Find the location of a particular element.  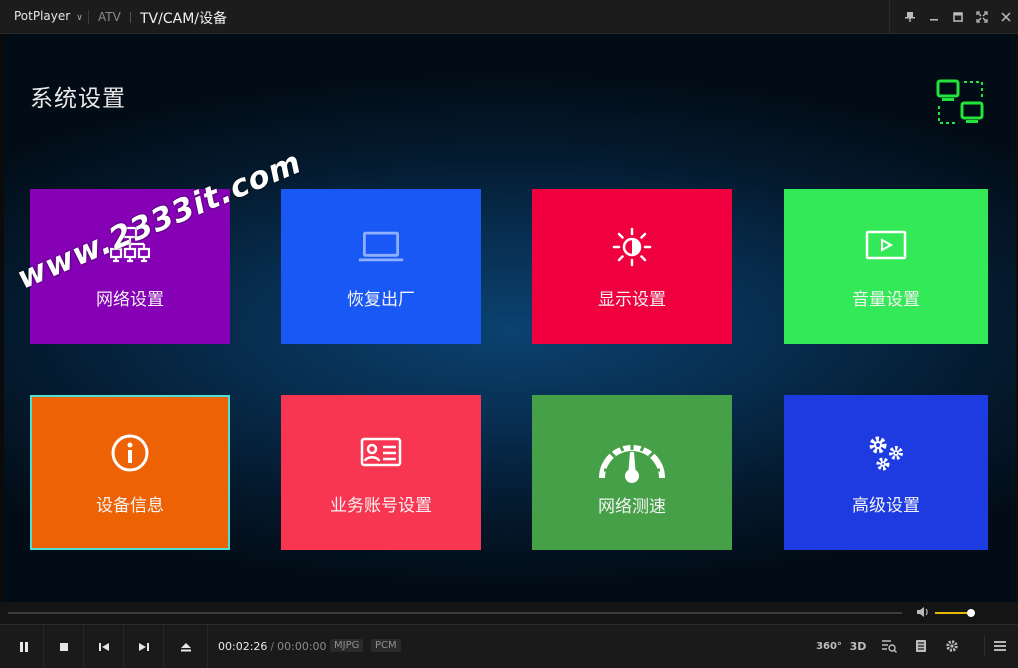

current-time: 00:02:26 is located at coordinates (243, 646).